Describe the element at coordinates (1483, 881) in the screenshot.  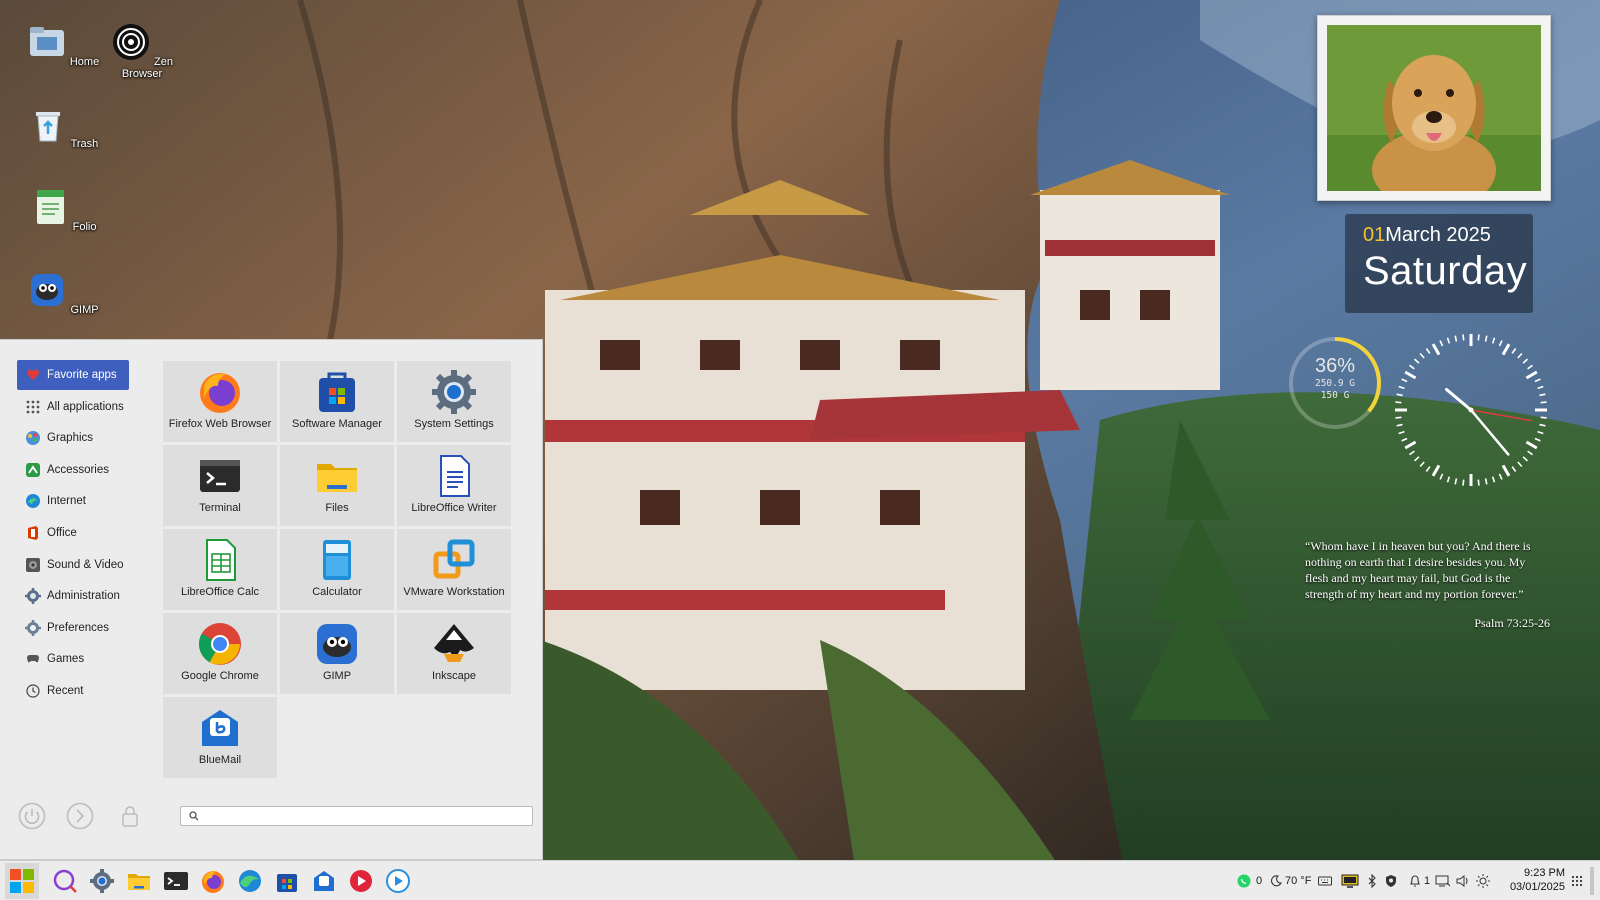
I see `tray-brightness` at that location.